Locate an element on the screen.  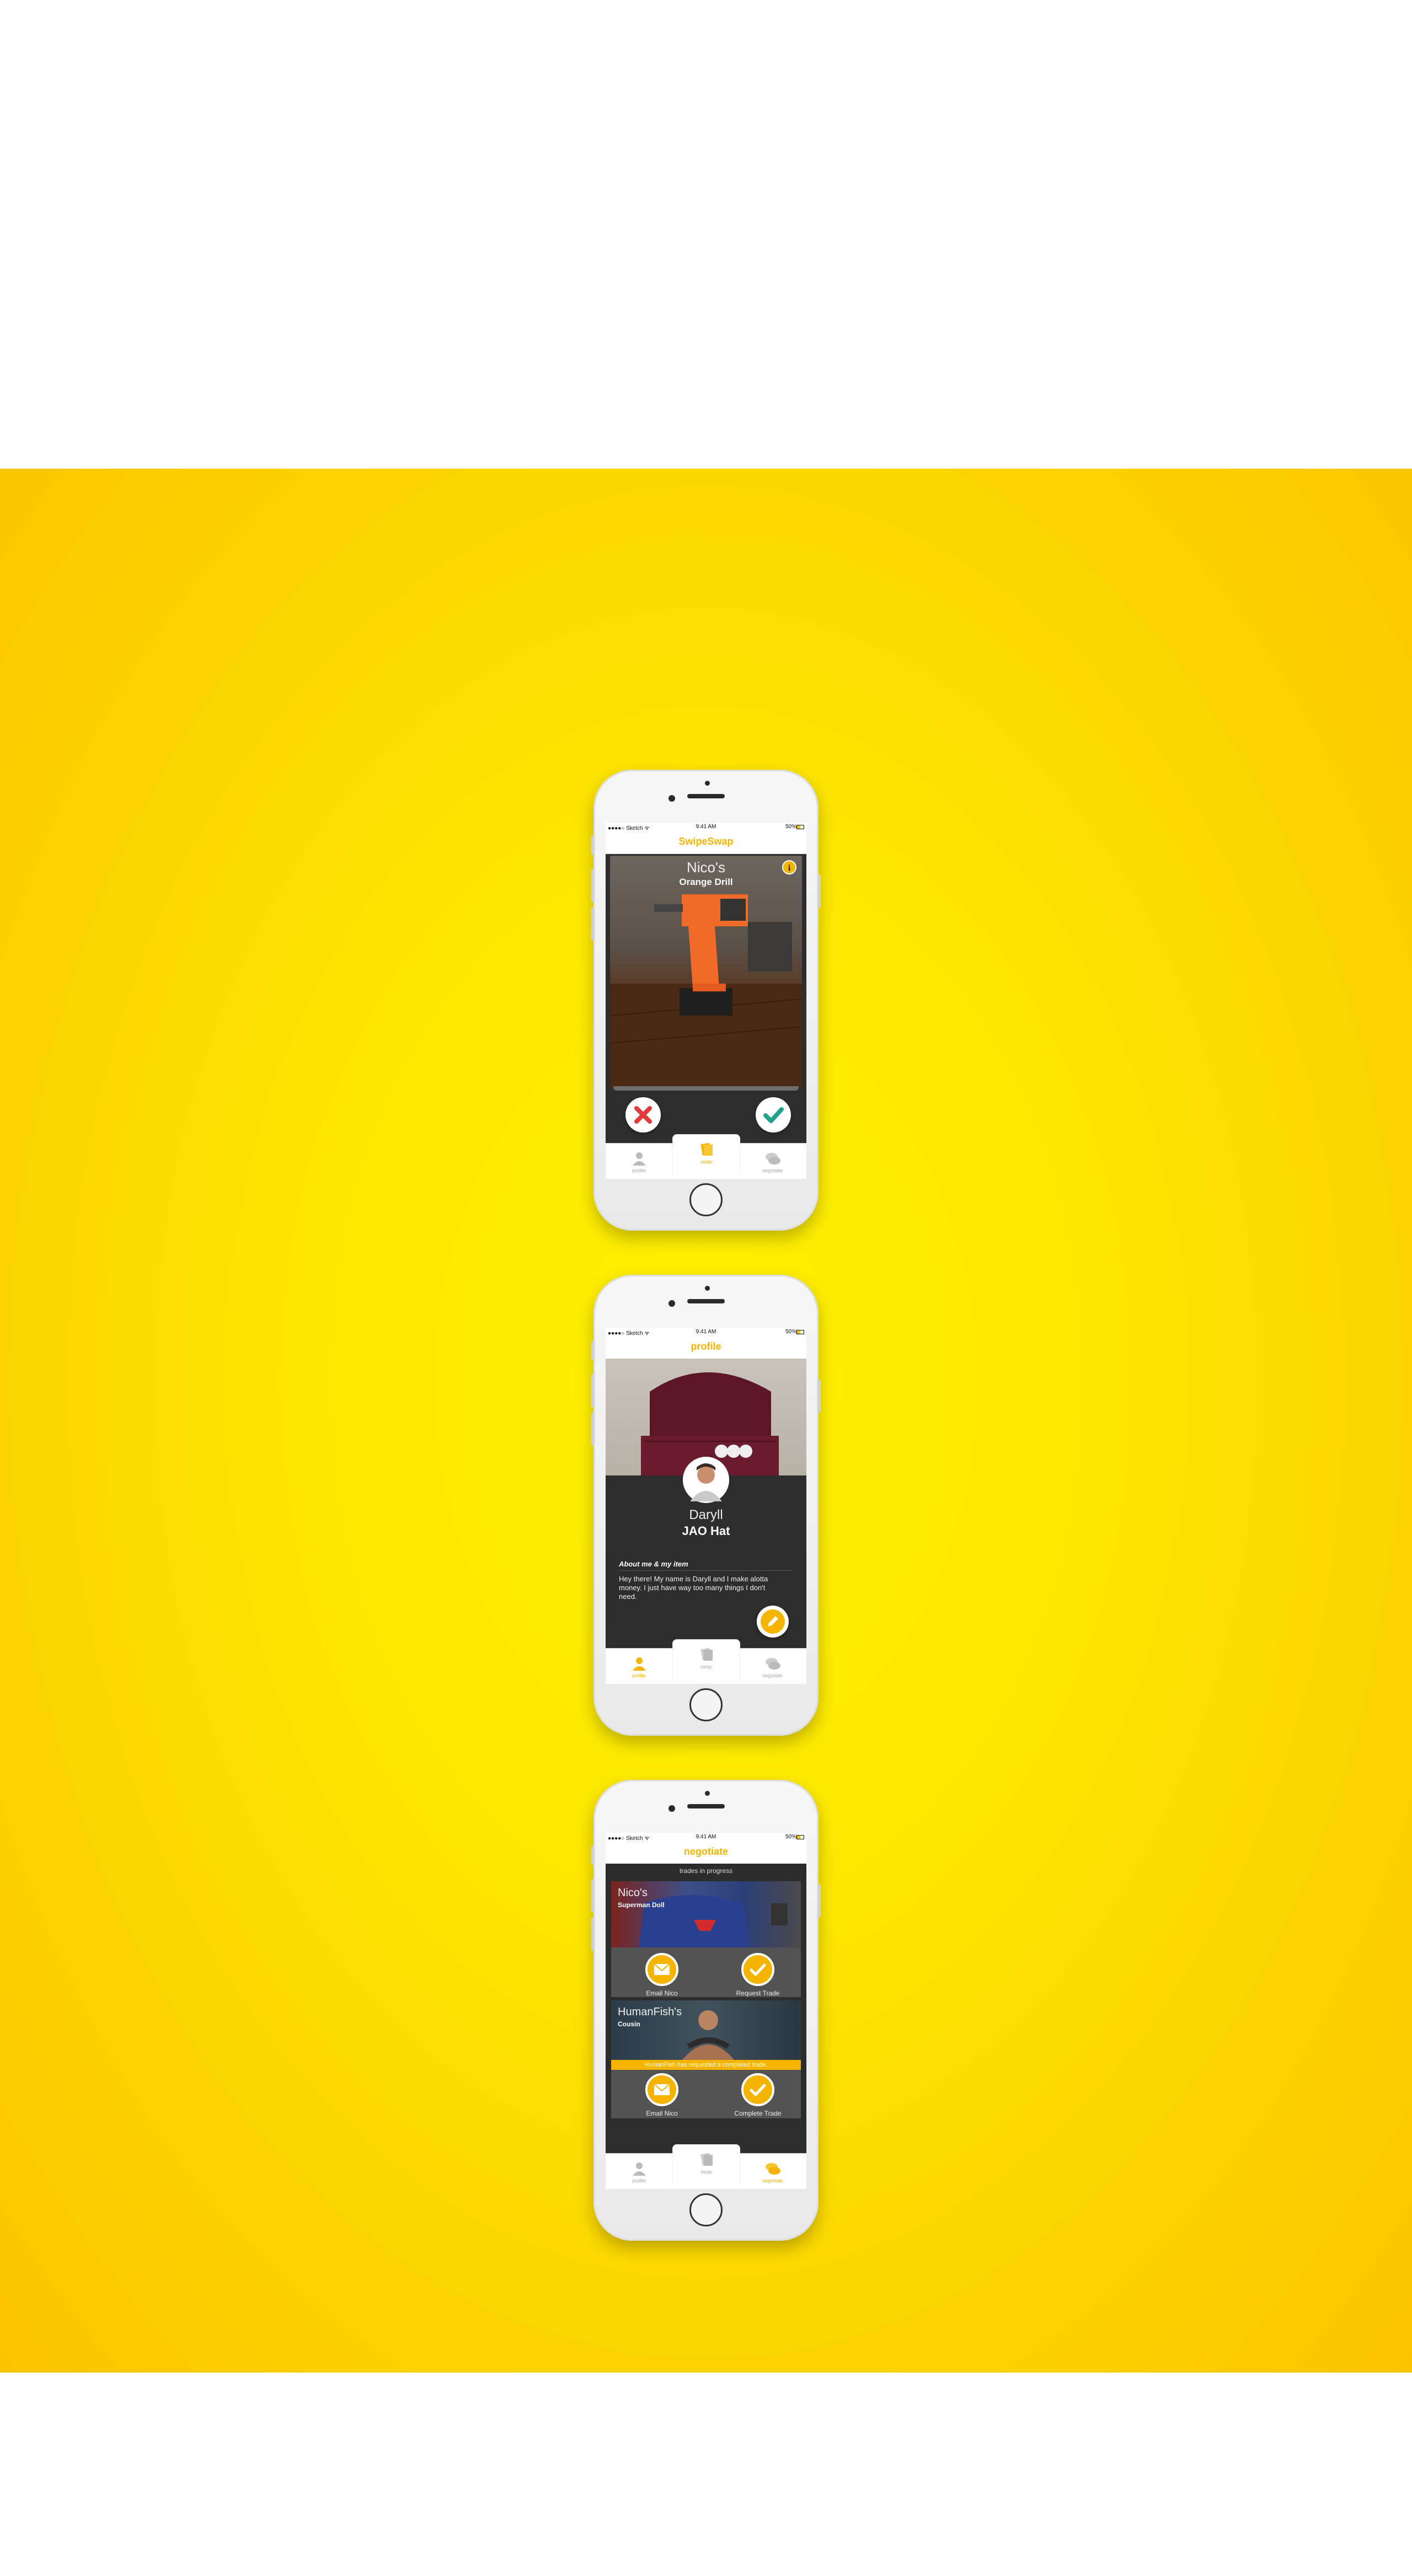
profile-item-name: JAO Hat is located at coordinates (706, 1531).